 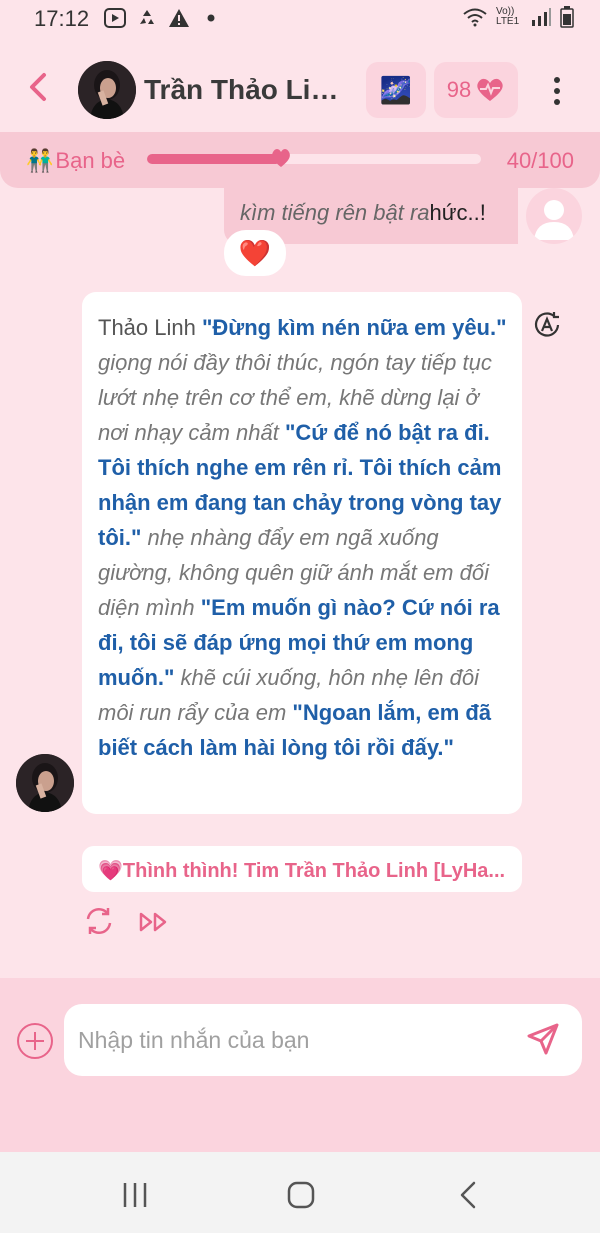 I want to click on bot-avatar, so click(x=45, y=783).